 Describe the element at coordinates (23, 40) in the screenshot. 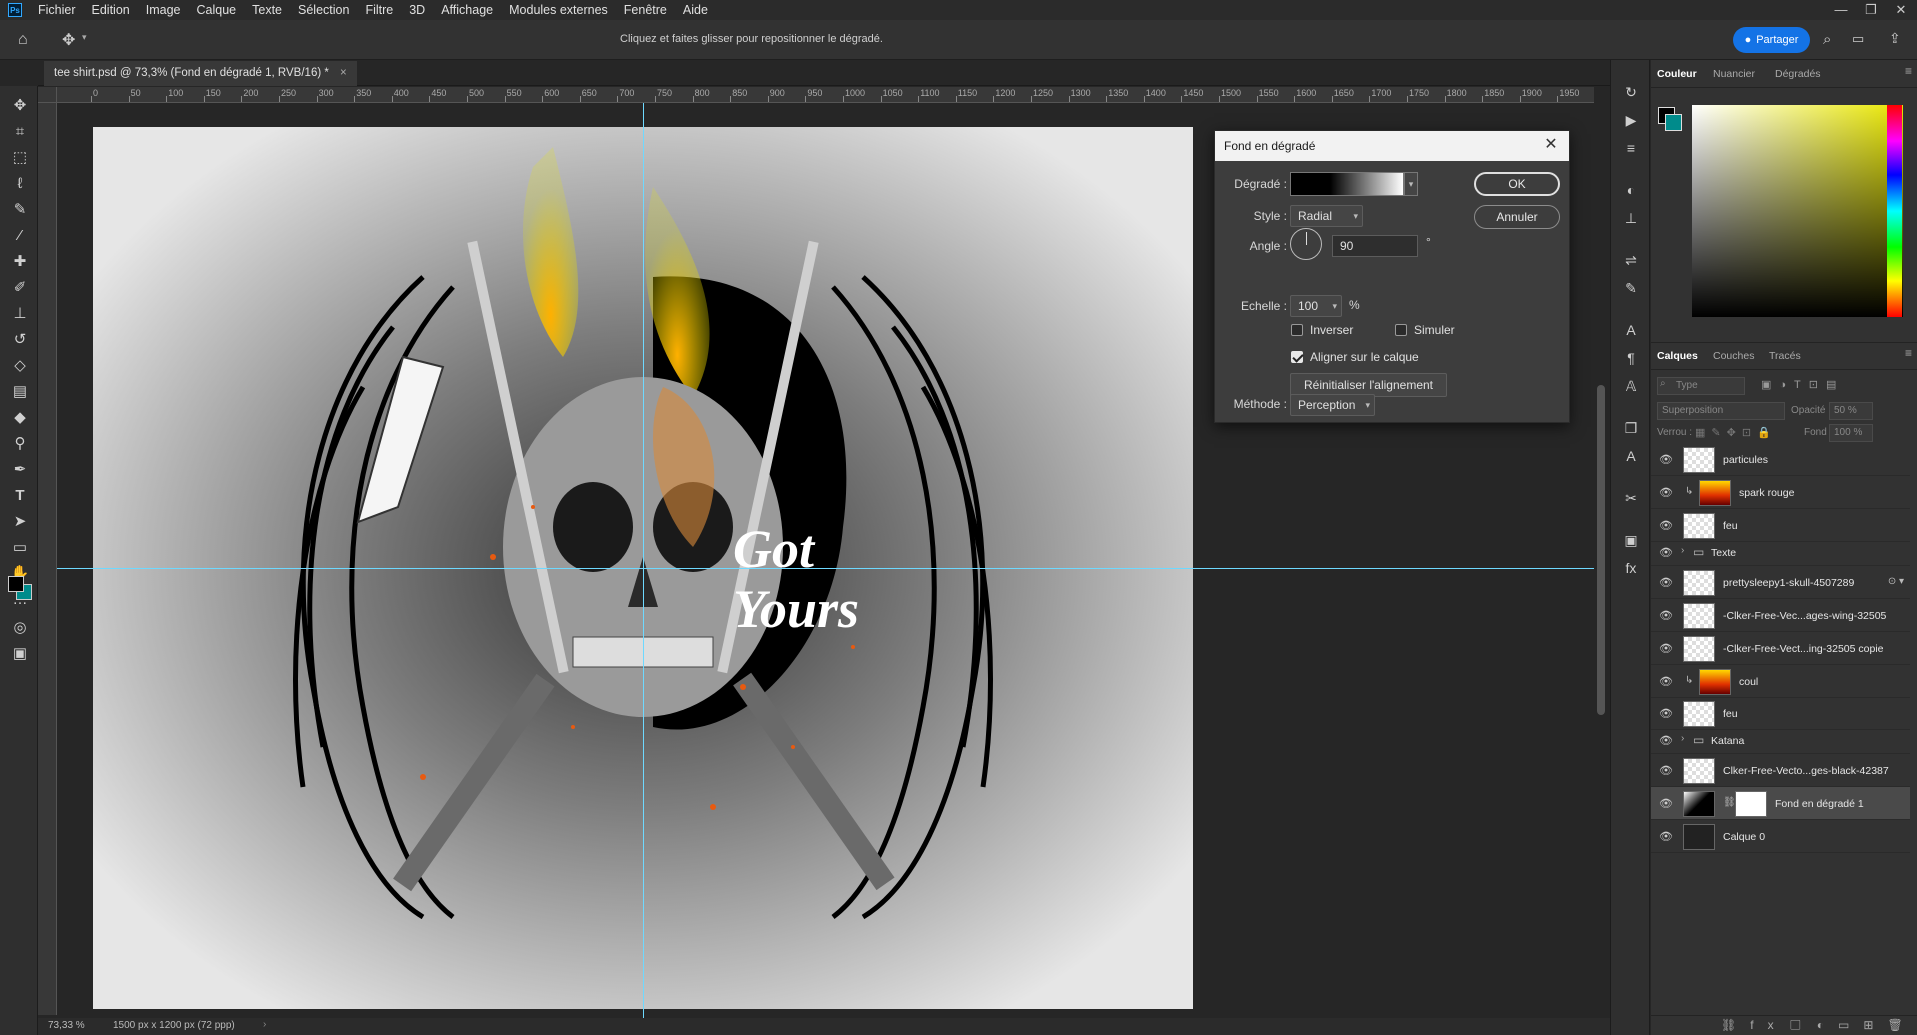

I see `home-icon: ⌂` at that location.